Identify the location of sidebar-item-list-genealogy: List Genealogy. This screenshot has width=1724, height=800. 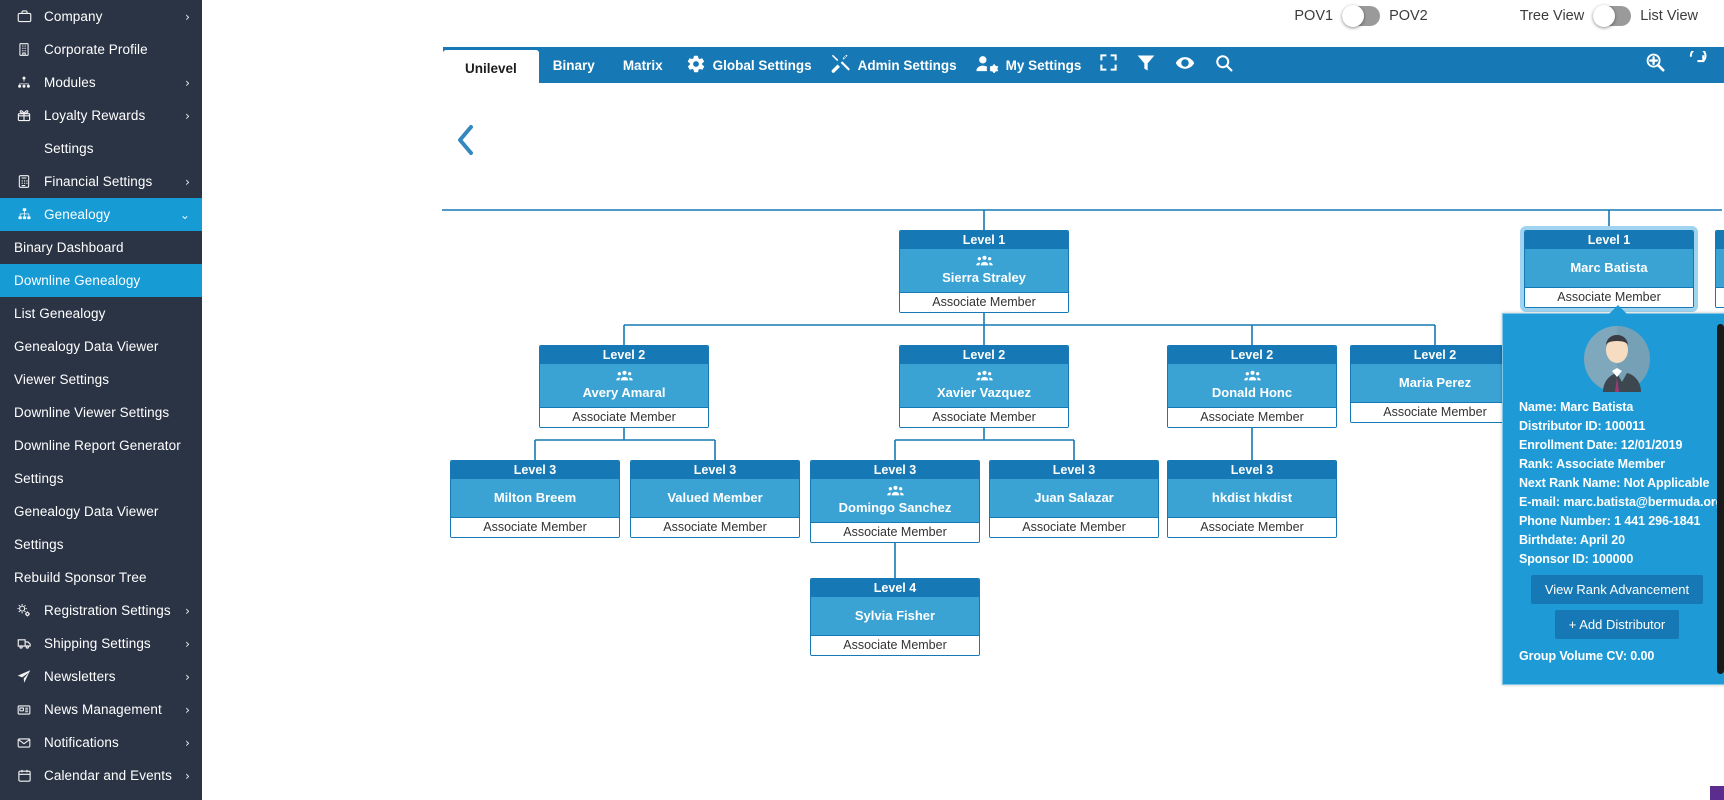
(101, 313).